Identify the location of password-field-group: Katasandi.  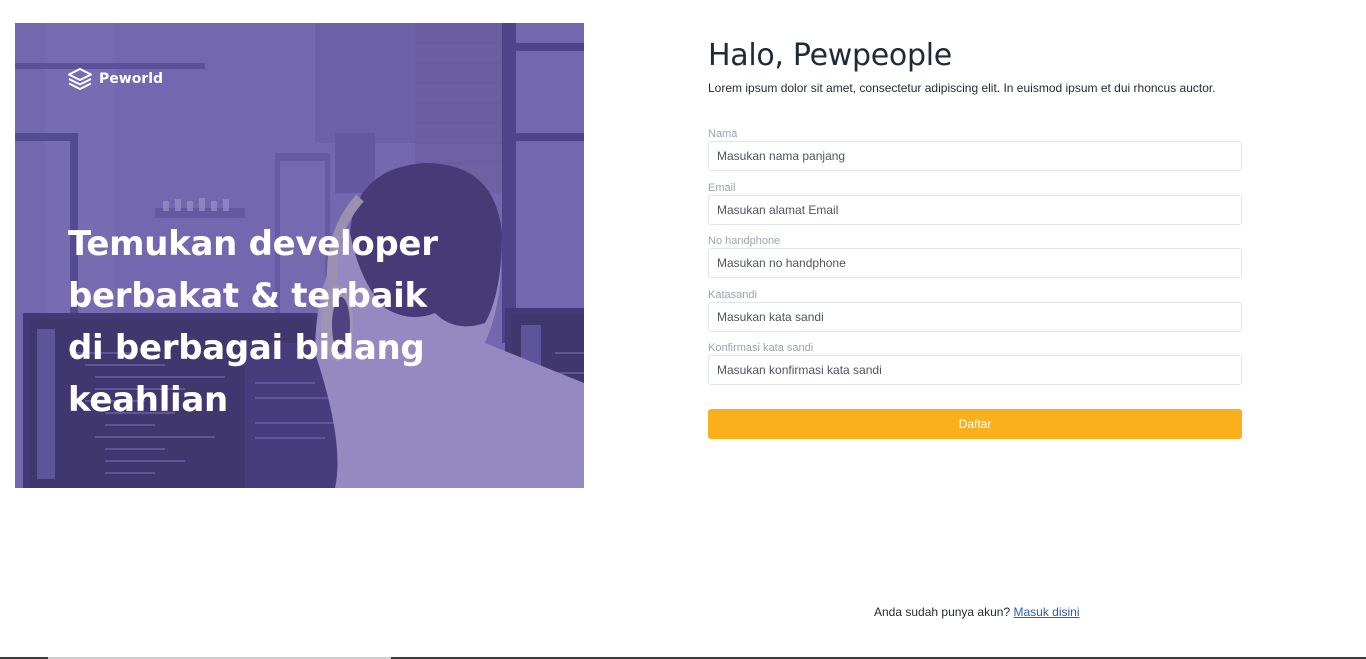
(975, 310).